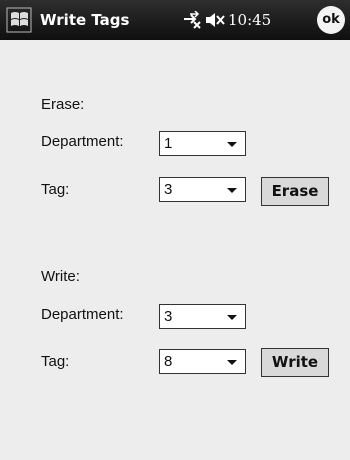  I want to click on windows-start-icon, so click(19, 20).